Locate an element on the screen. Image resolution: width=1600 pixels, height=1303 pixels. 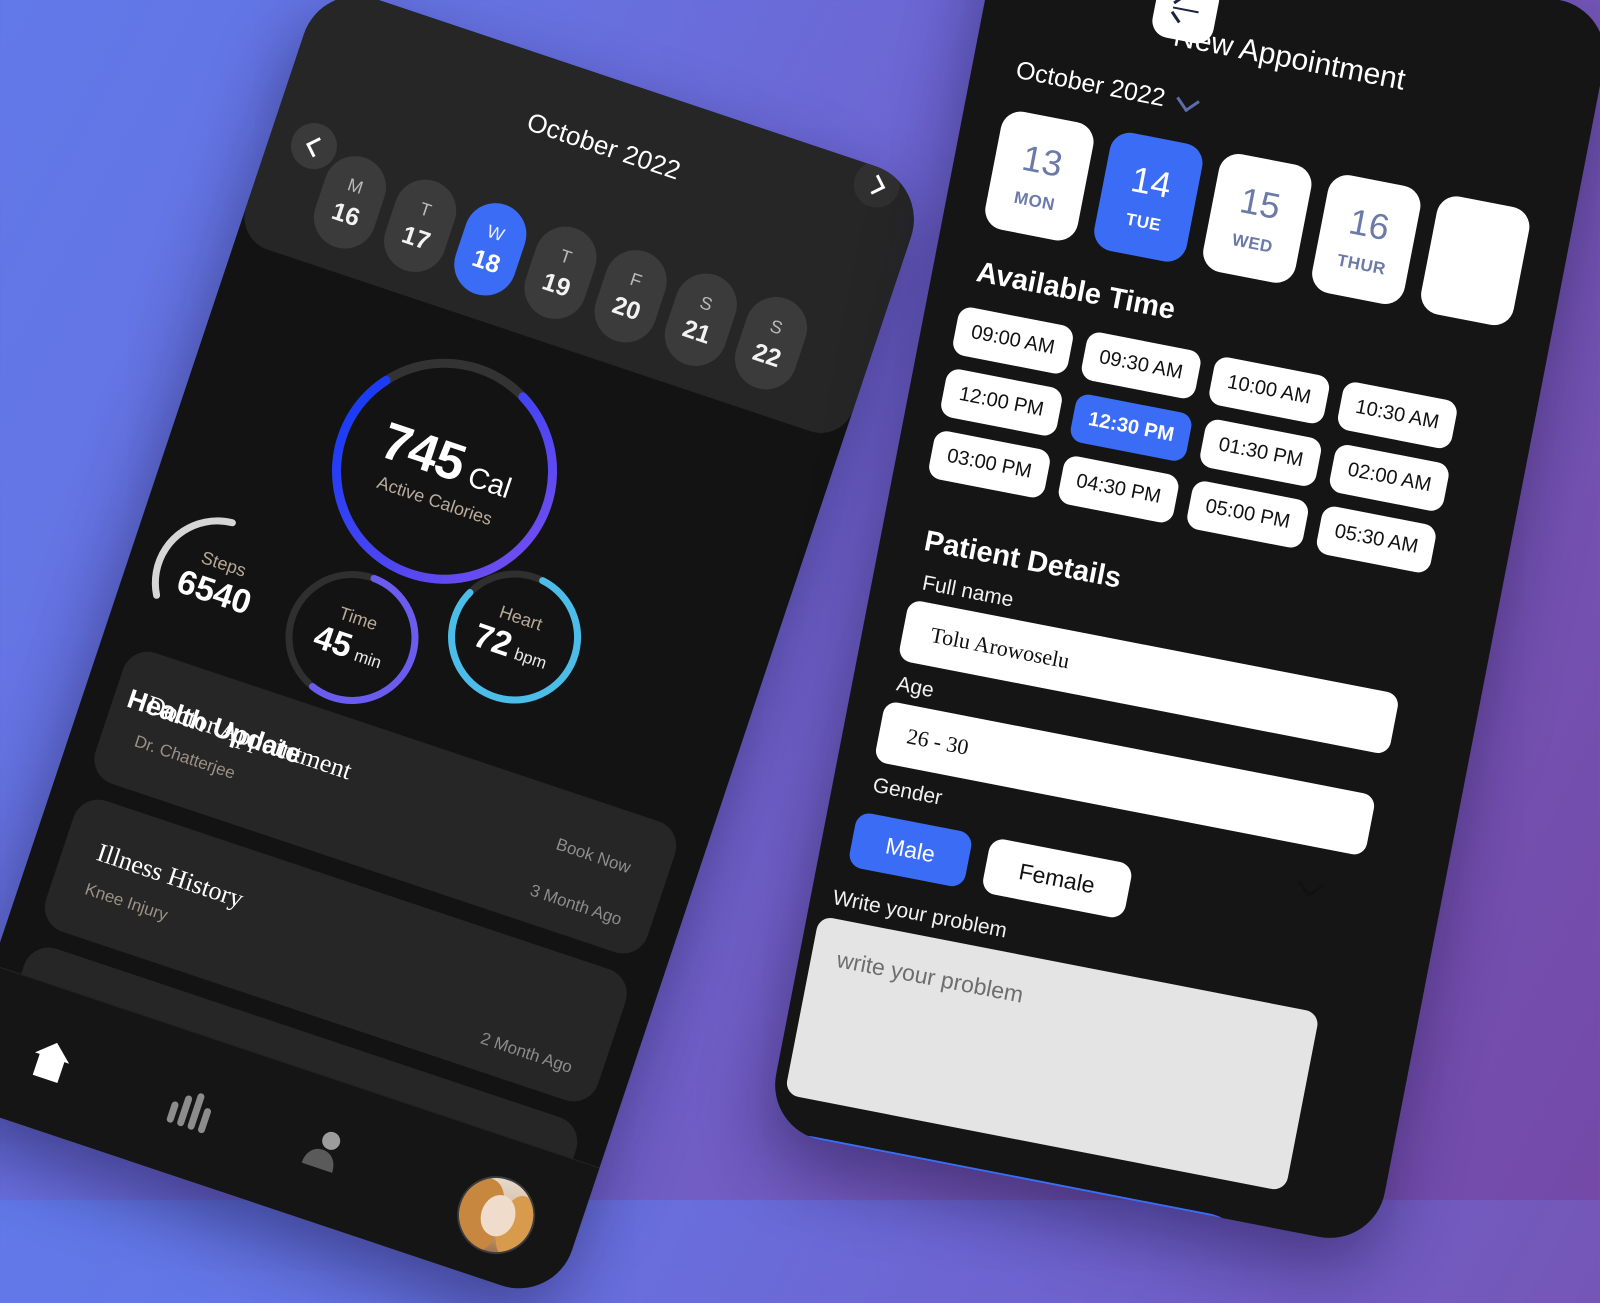
day-weekday: W is located at coordinates (495, 233).